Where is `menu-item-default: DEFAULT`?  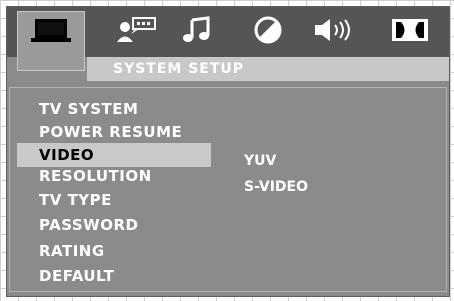 menu-item-default: DEFAULT is located at coordinates (76, 276).